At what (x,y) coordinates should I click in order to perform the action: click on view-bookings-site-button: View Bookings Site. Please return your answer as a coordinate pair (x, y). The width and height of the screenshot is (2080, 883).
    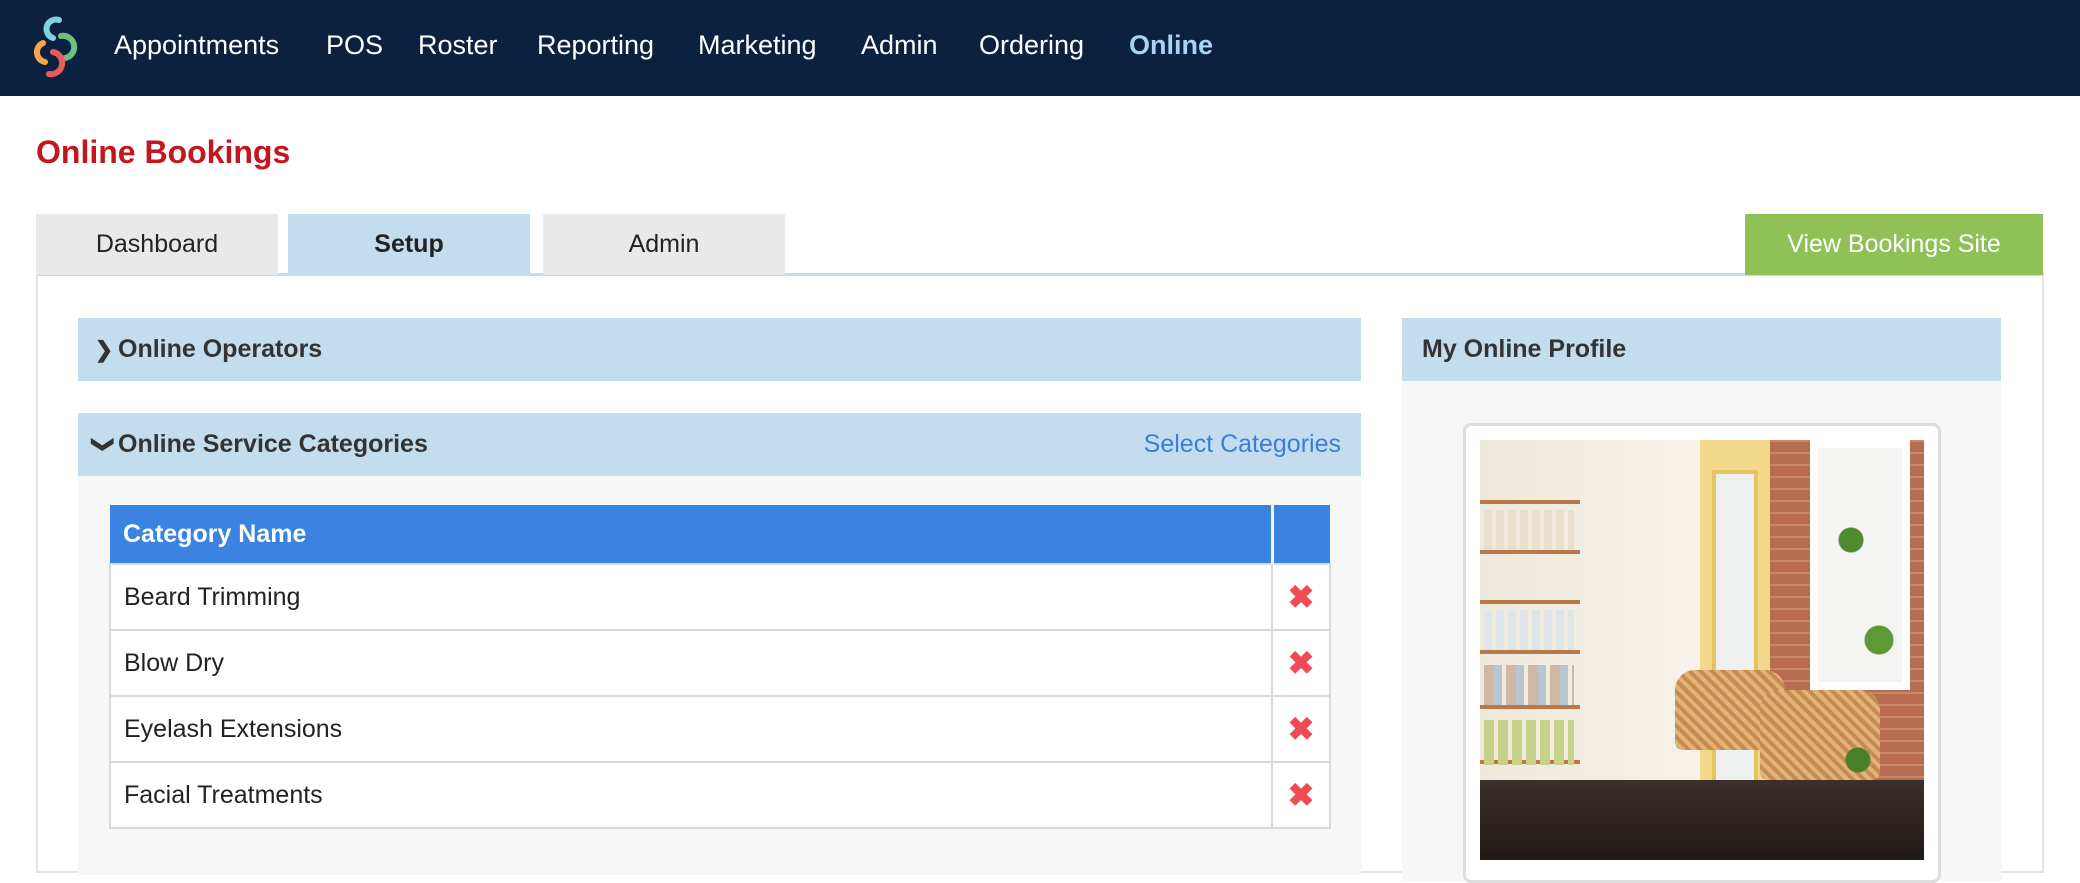
    Looking at the image, I should click on (1894, 244).